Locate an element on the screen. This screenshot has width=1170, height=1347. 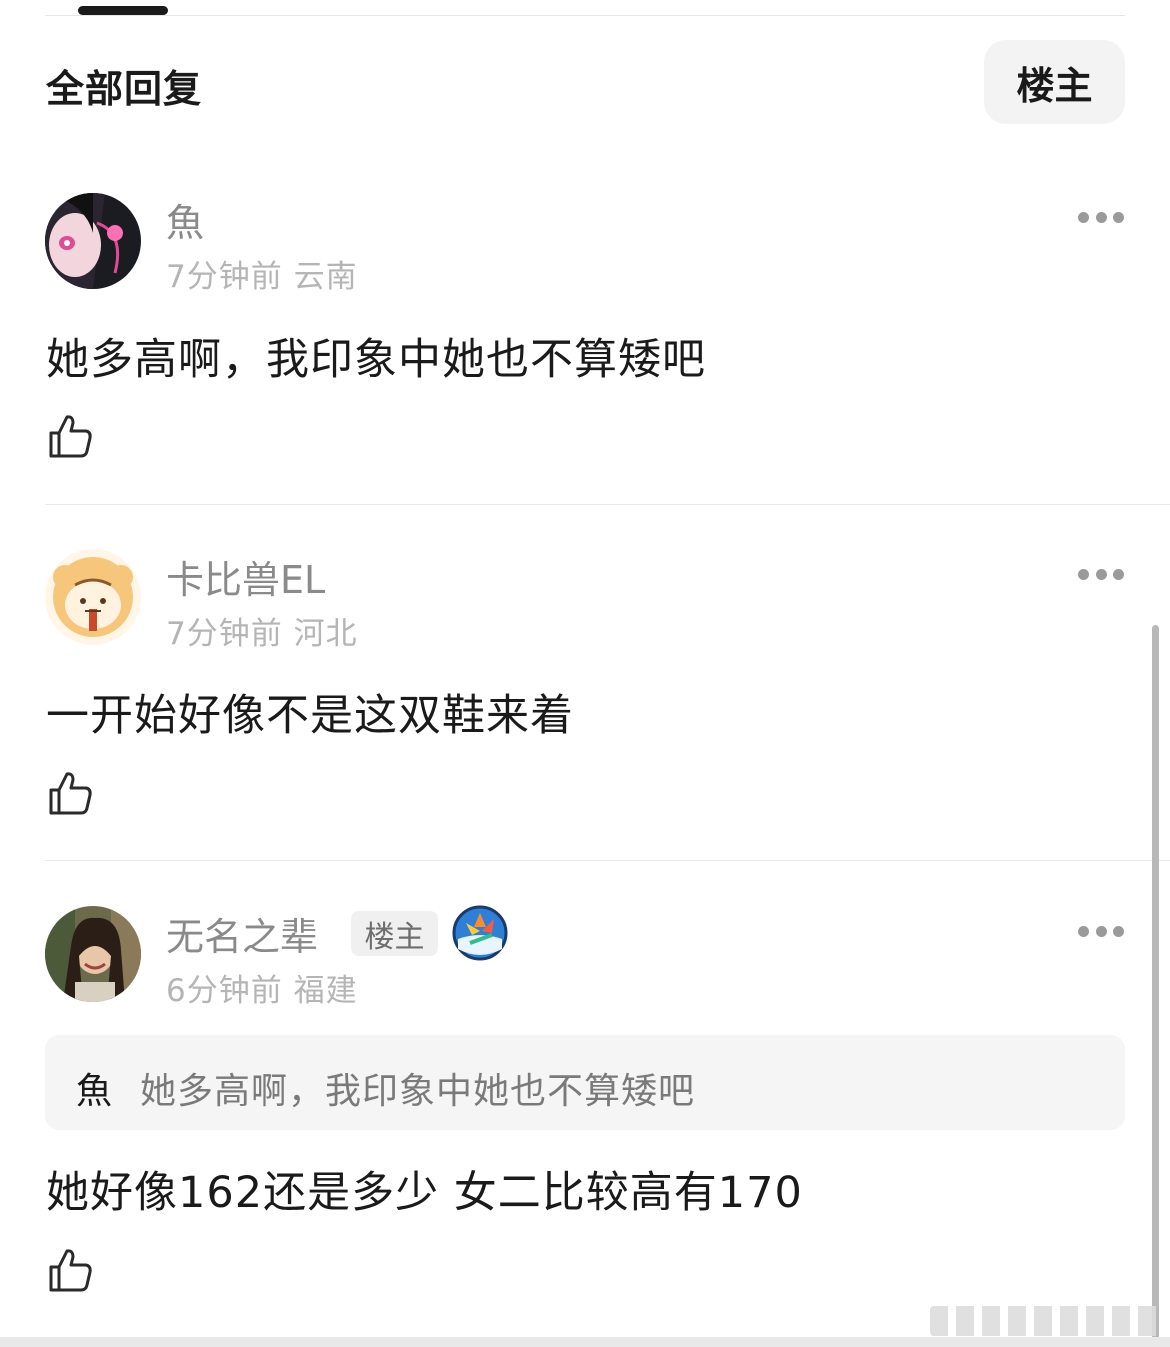
comment-meta: 7分钟前 云南 is located at coordinates (262, 277).